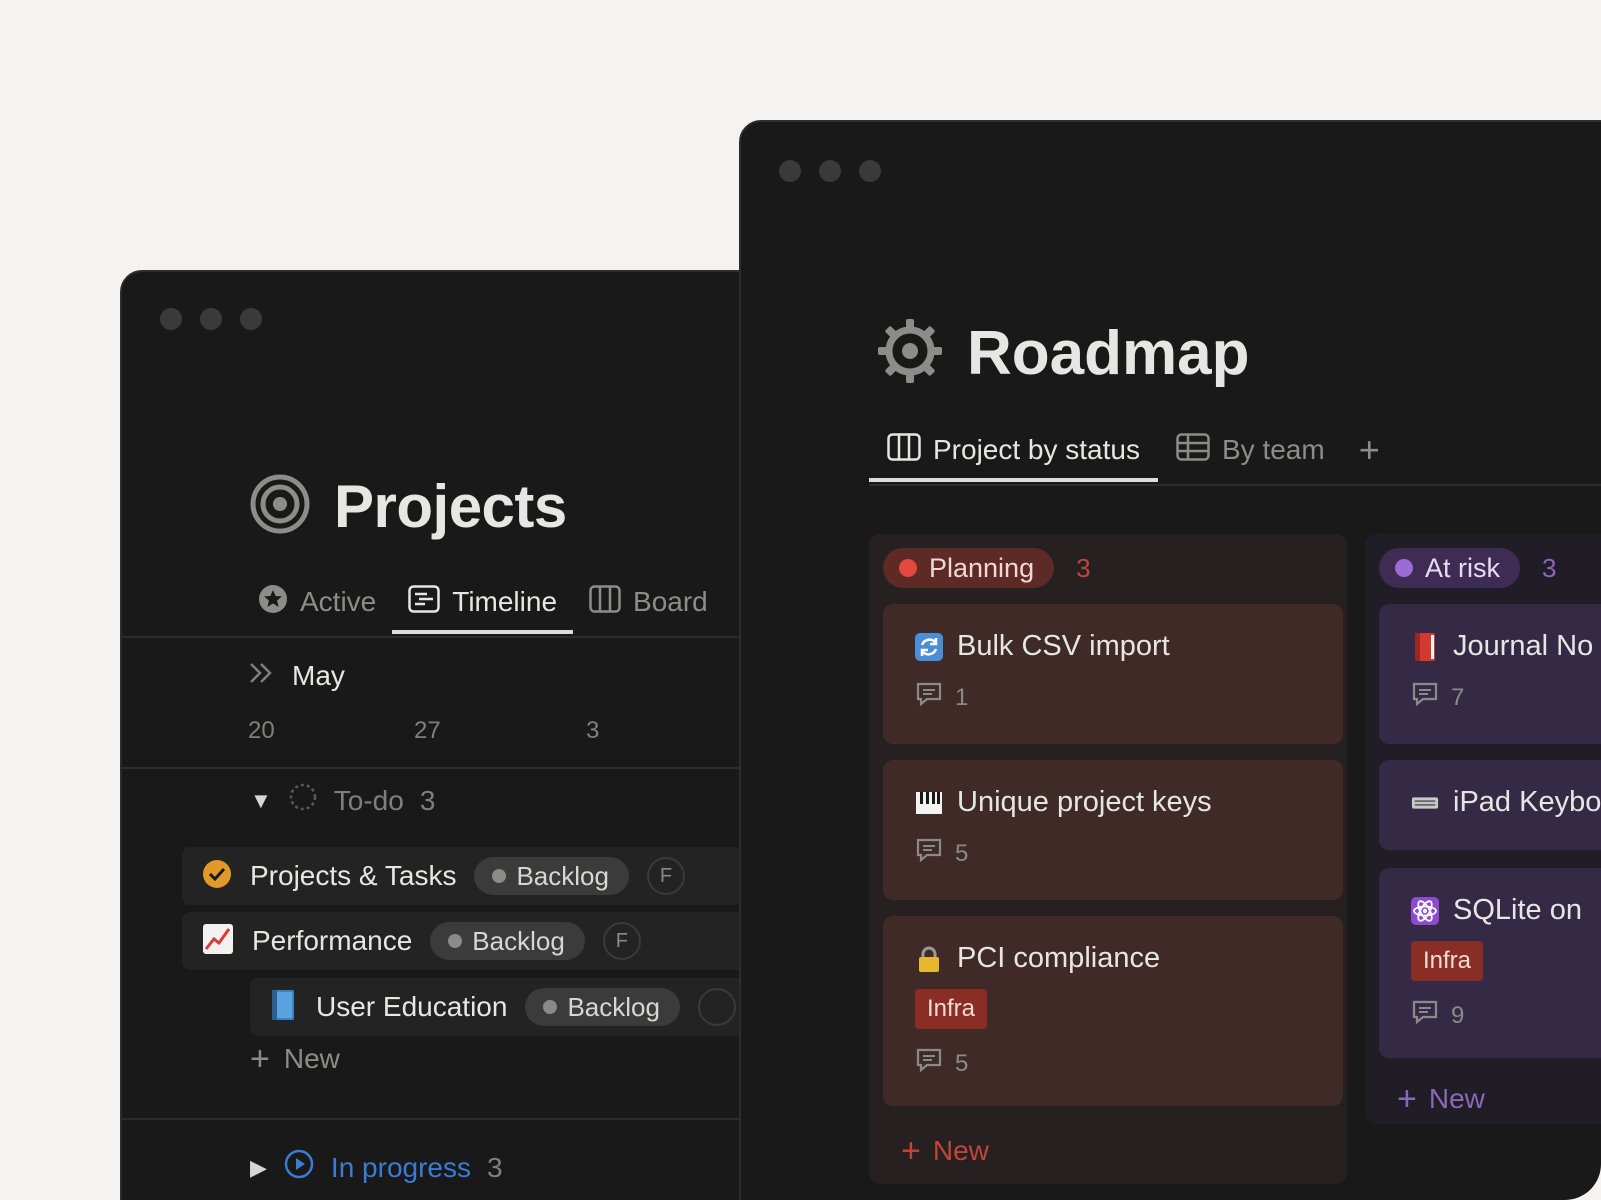 Image resolution: width=1601 pixels, height=1200 pixels. Describe the element at coordinates (1425, 910) in the screenshot. I see `atom-icon` at that location.